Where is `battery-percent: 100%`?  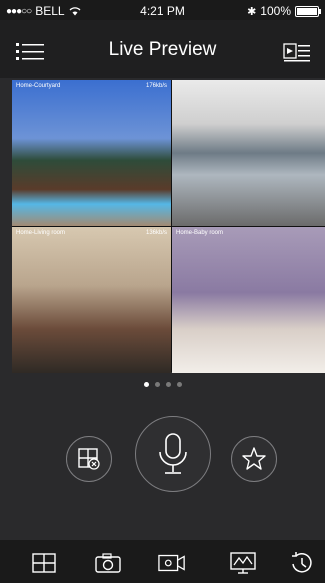
battery-percent: 100% is located at coordinates (275, 11).